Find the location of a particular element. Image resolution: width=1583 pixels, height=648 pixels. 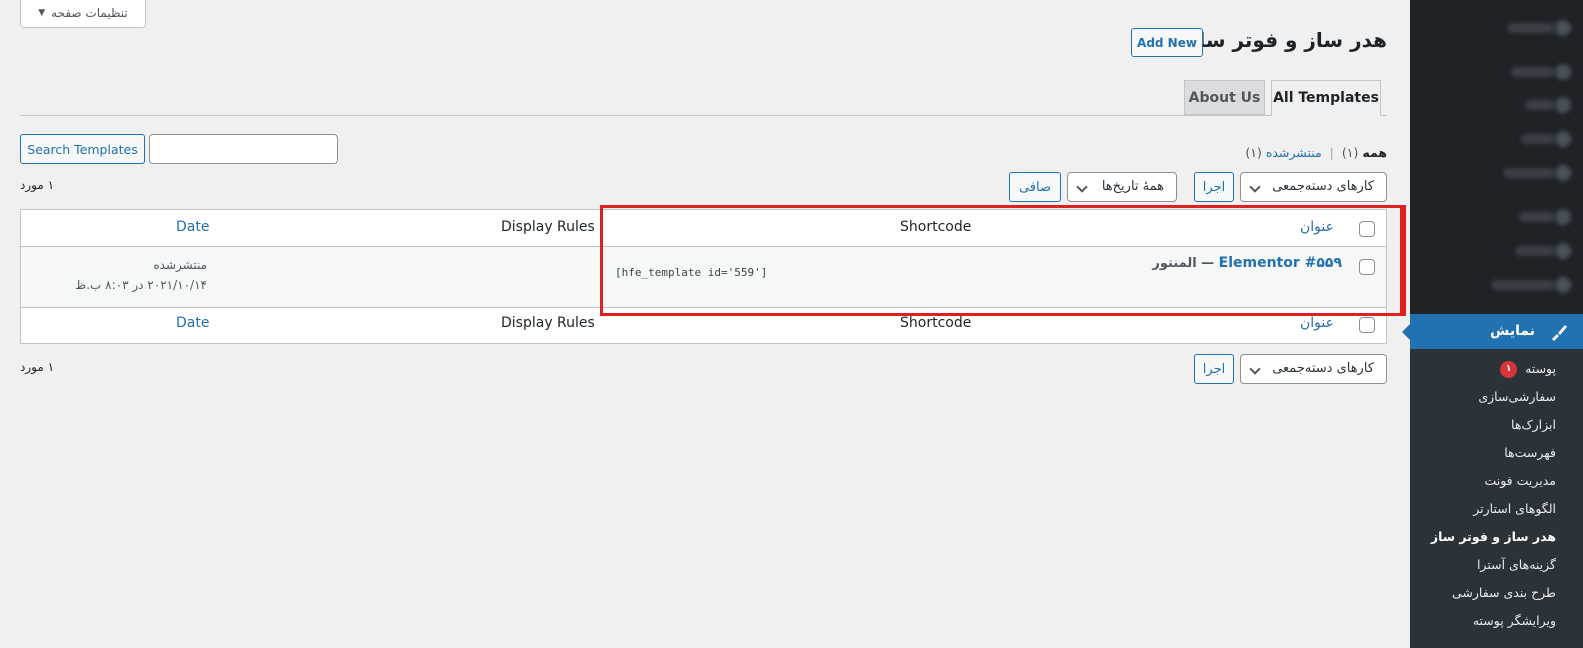

submenu-custom-layouts: طرح بندی سفارشی is located at coordinates (1504, 592).